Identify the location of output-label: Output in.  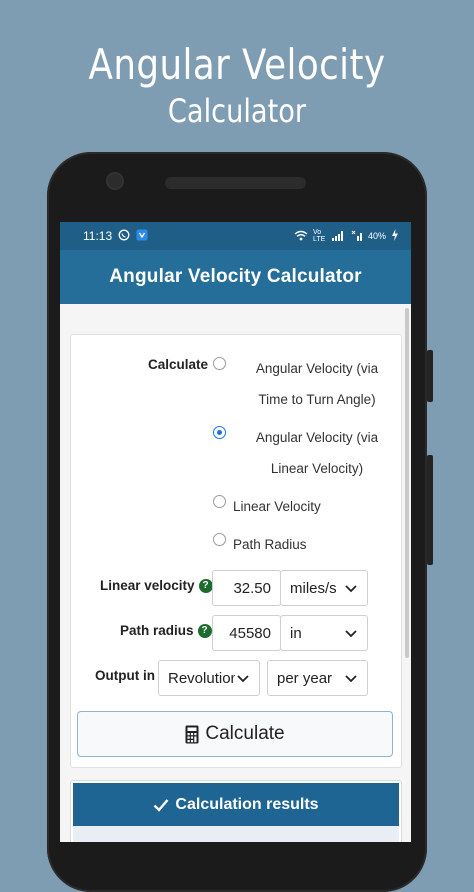
(125, 675).